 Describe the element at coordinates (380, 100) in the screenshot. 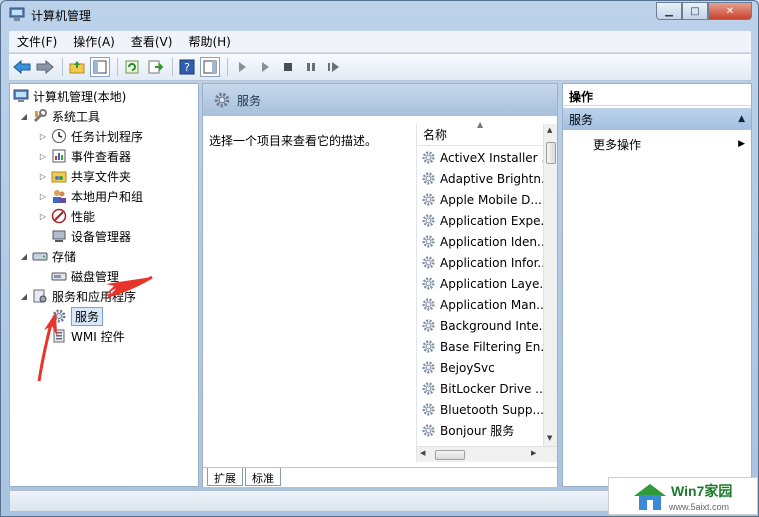

I see `services-header: 服务` at that location.